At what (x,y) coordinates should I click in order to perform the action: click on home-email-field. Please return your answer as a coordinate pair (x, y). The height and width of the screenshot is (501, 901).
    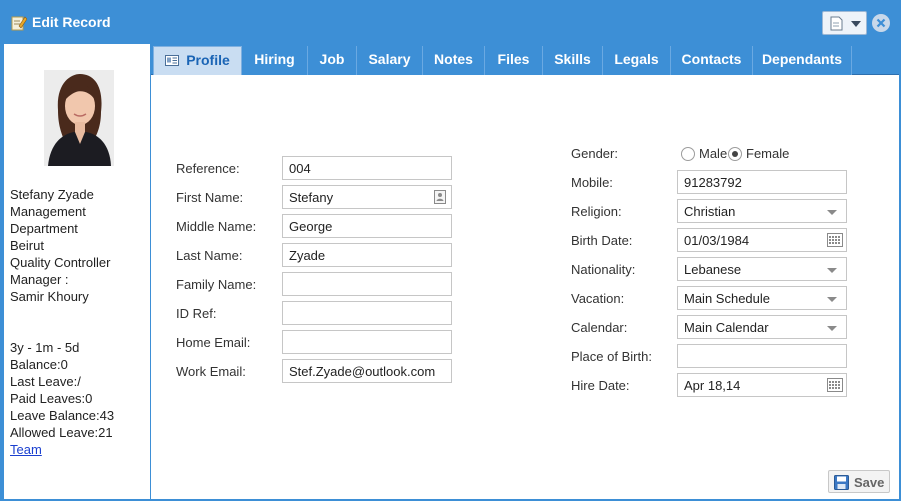
    Looking at the image, I should click on (367, 342).